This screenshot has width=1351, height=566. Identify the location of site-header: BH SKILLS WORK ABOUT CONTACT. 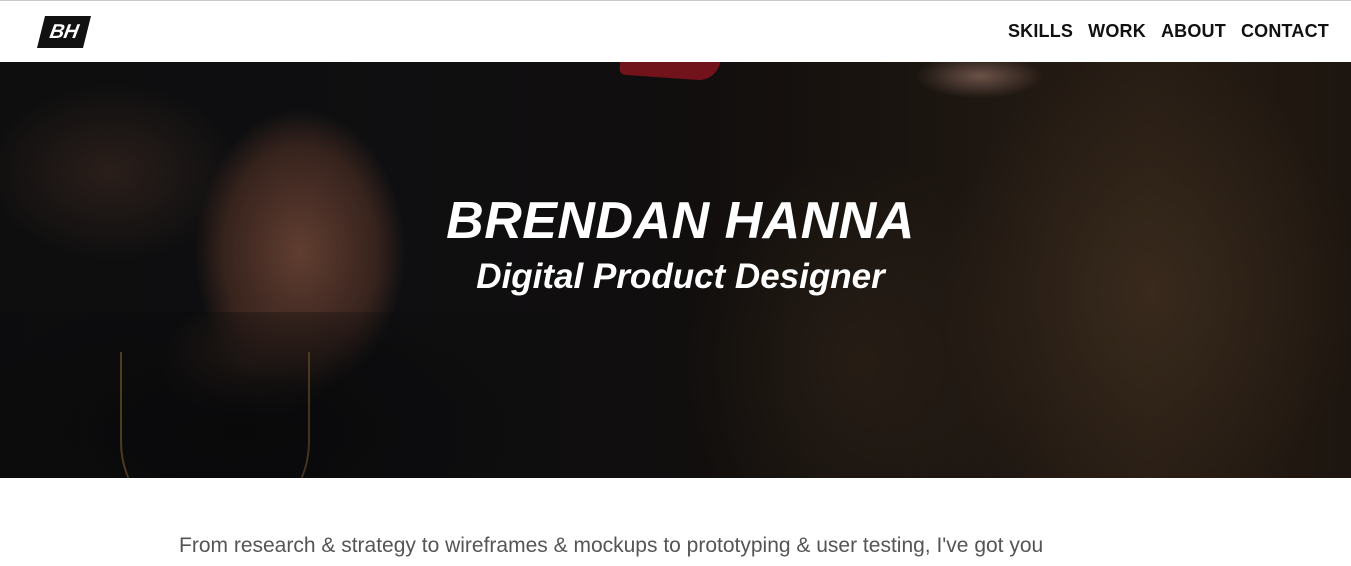
(675, 31).